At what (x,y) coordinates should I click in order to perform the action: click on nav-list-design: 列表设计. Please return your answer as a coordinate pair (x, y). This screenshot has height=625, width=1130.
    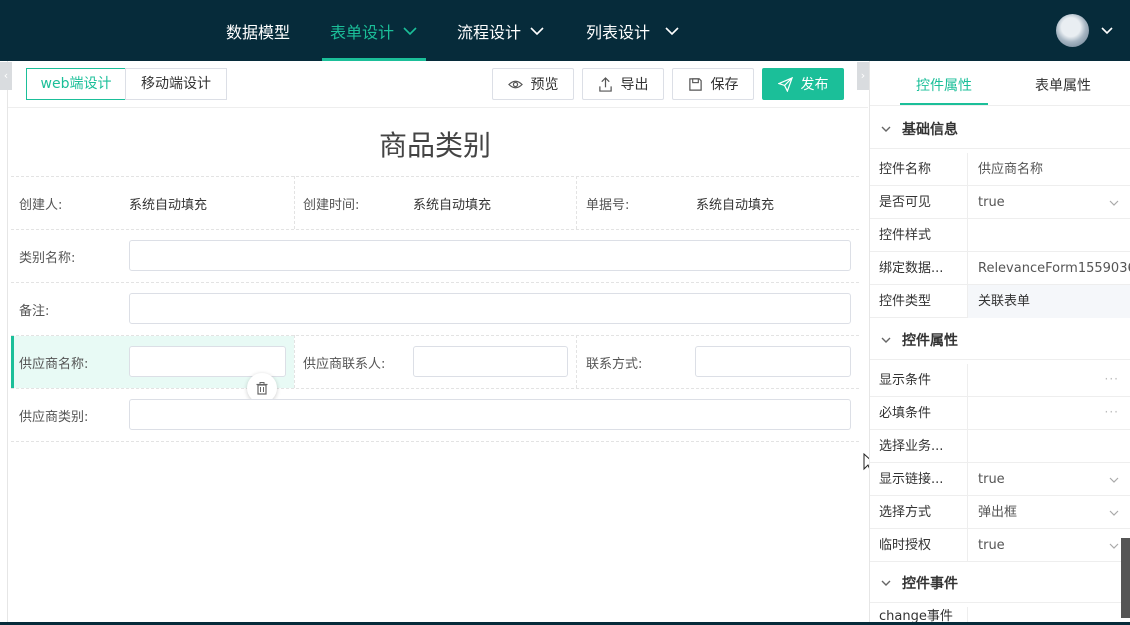
    Looking at the image, I should click on (633, 30).